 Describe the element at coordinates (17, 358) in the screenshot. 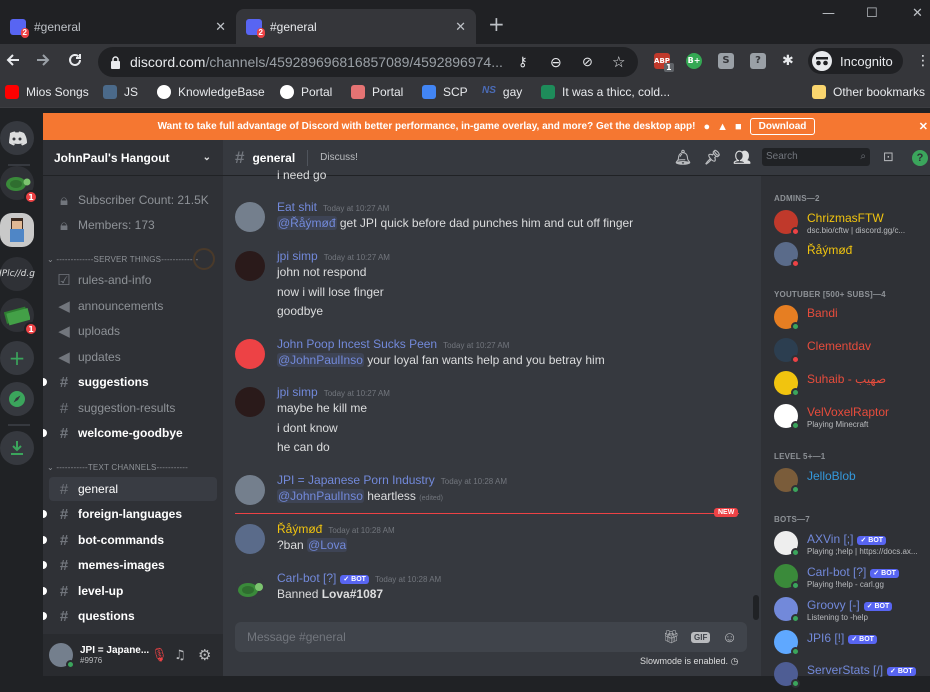

I see `add-server-icon: +` at that location.